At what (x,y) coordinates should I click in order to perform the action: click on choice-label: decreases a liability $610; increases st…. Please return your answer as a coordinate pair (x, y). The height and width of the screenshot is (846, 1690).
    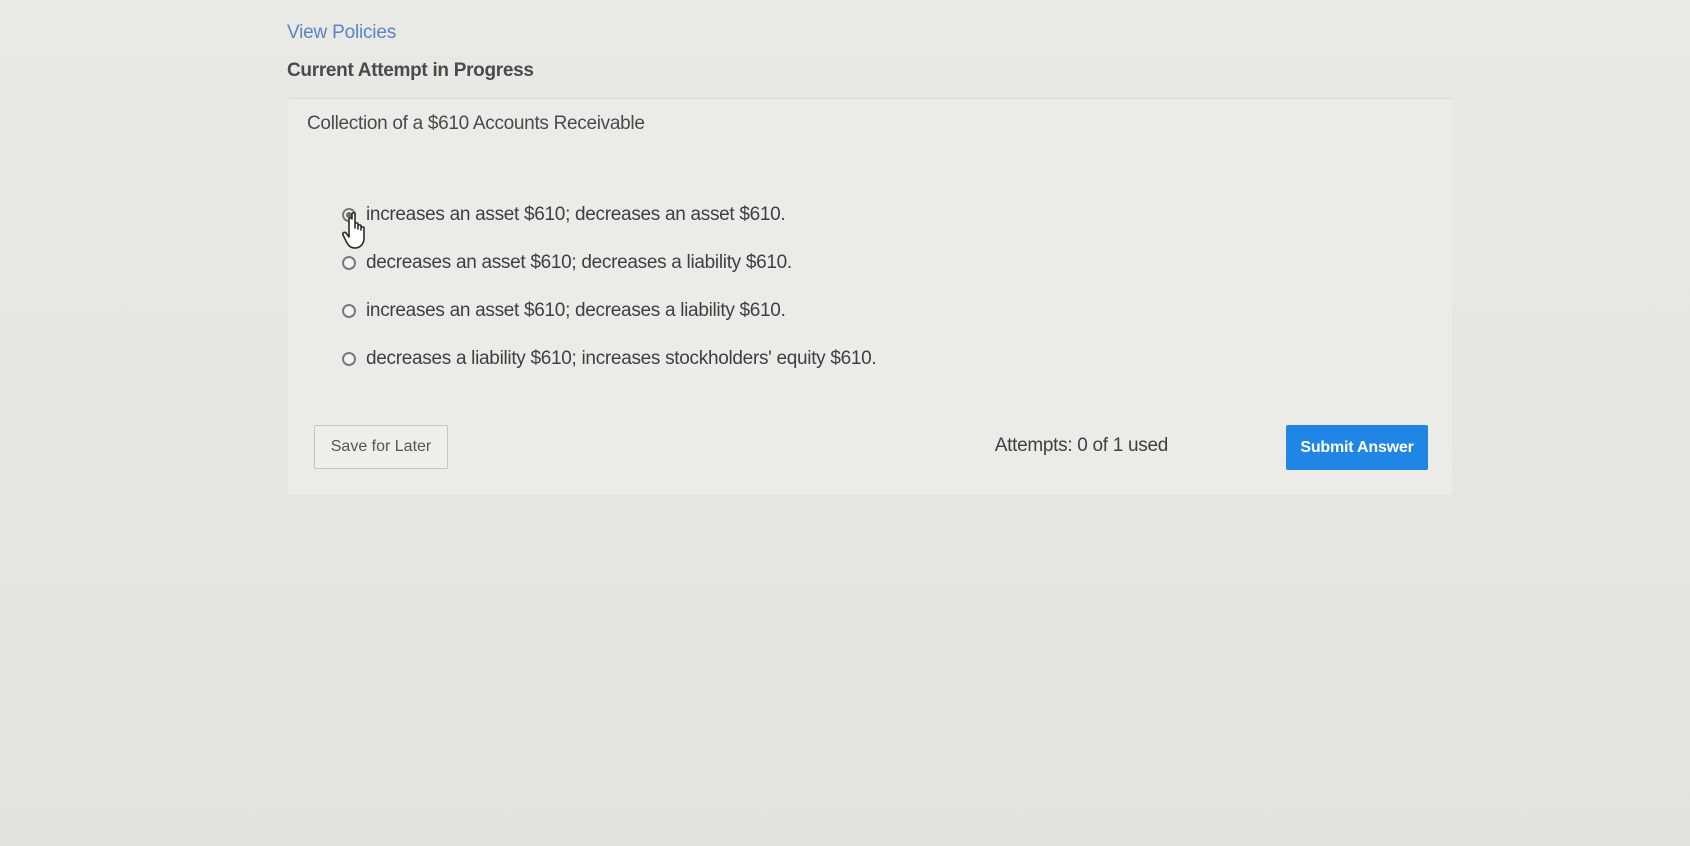
    Looking at the image, I should click on (621, 358).